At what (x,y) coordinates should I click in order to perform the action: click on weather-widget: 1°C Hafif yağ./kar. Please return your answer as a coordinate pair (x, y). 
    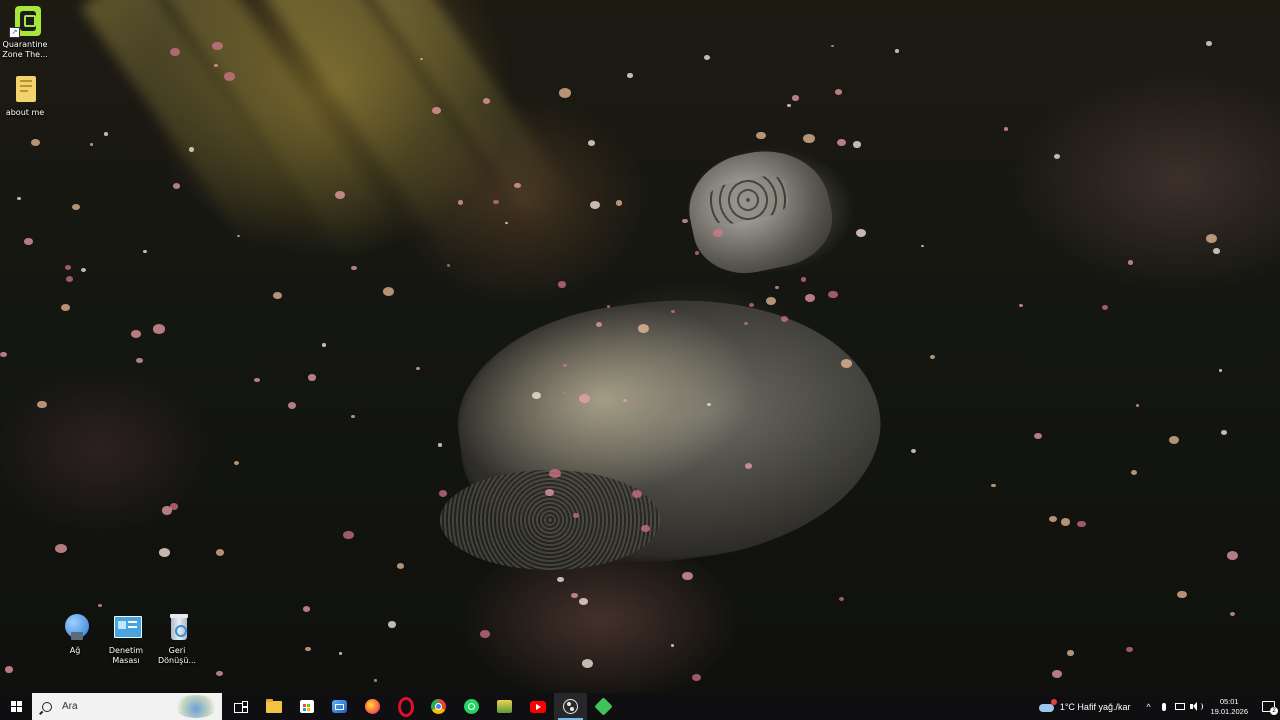
    Looking at the image, I should click on (1084, 705).